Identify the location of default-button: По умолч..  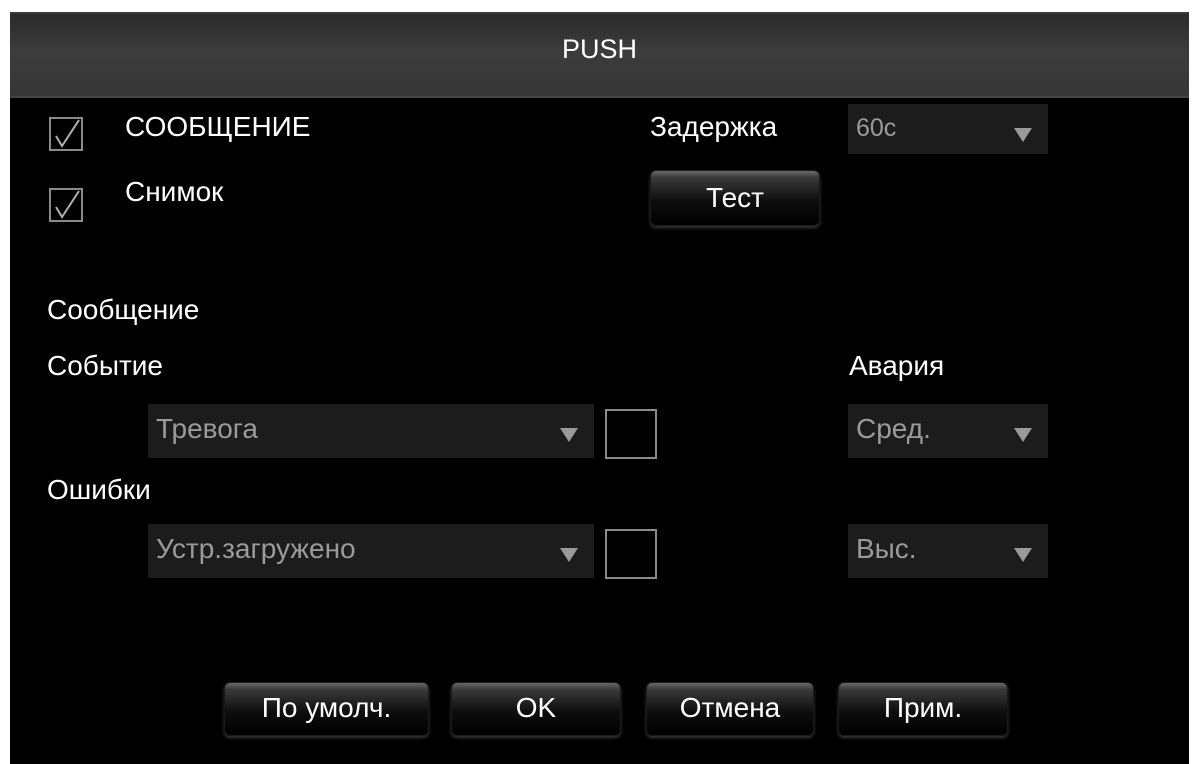
(326, 709).